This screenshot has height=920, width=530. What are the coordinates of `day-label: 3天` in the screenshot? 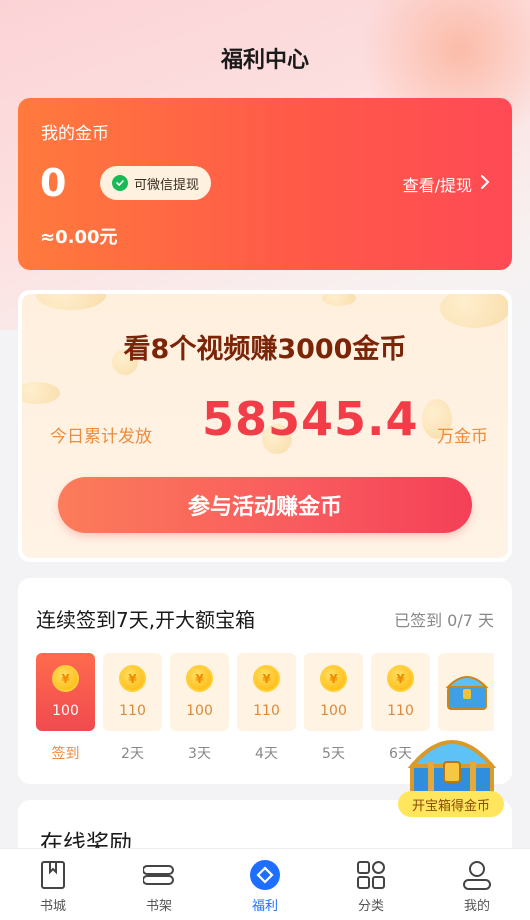 It's located at (199, 754).